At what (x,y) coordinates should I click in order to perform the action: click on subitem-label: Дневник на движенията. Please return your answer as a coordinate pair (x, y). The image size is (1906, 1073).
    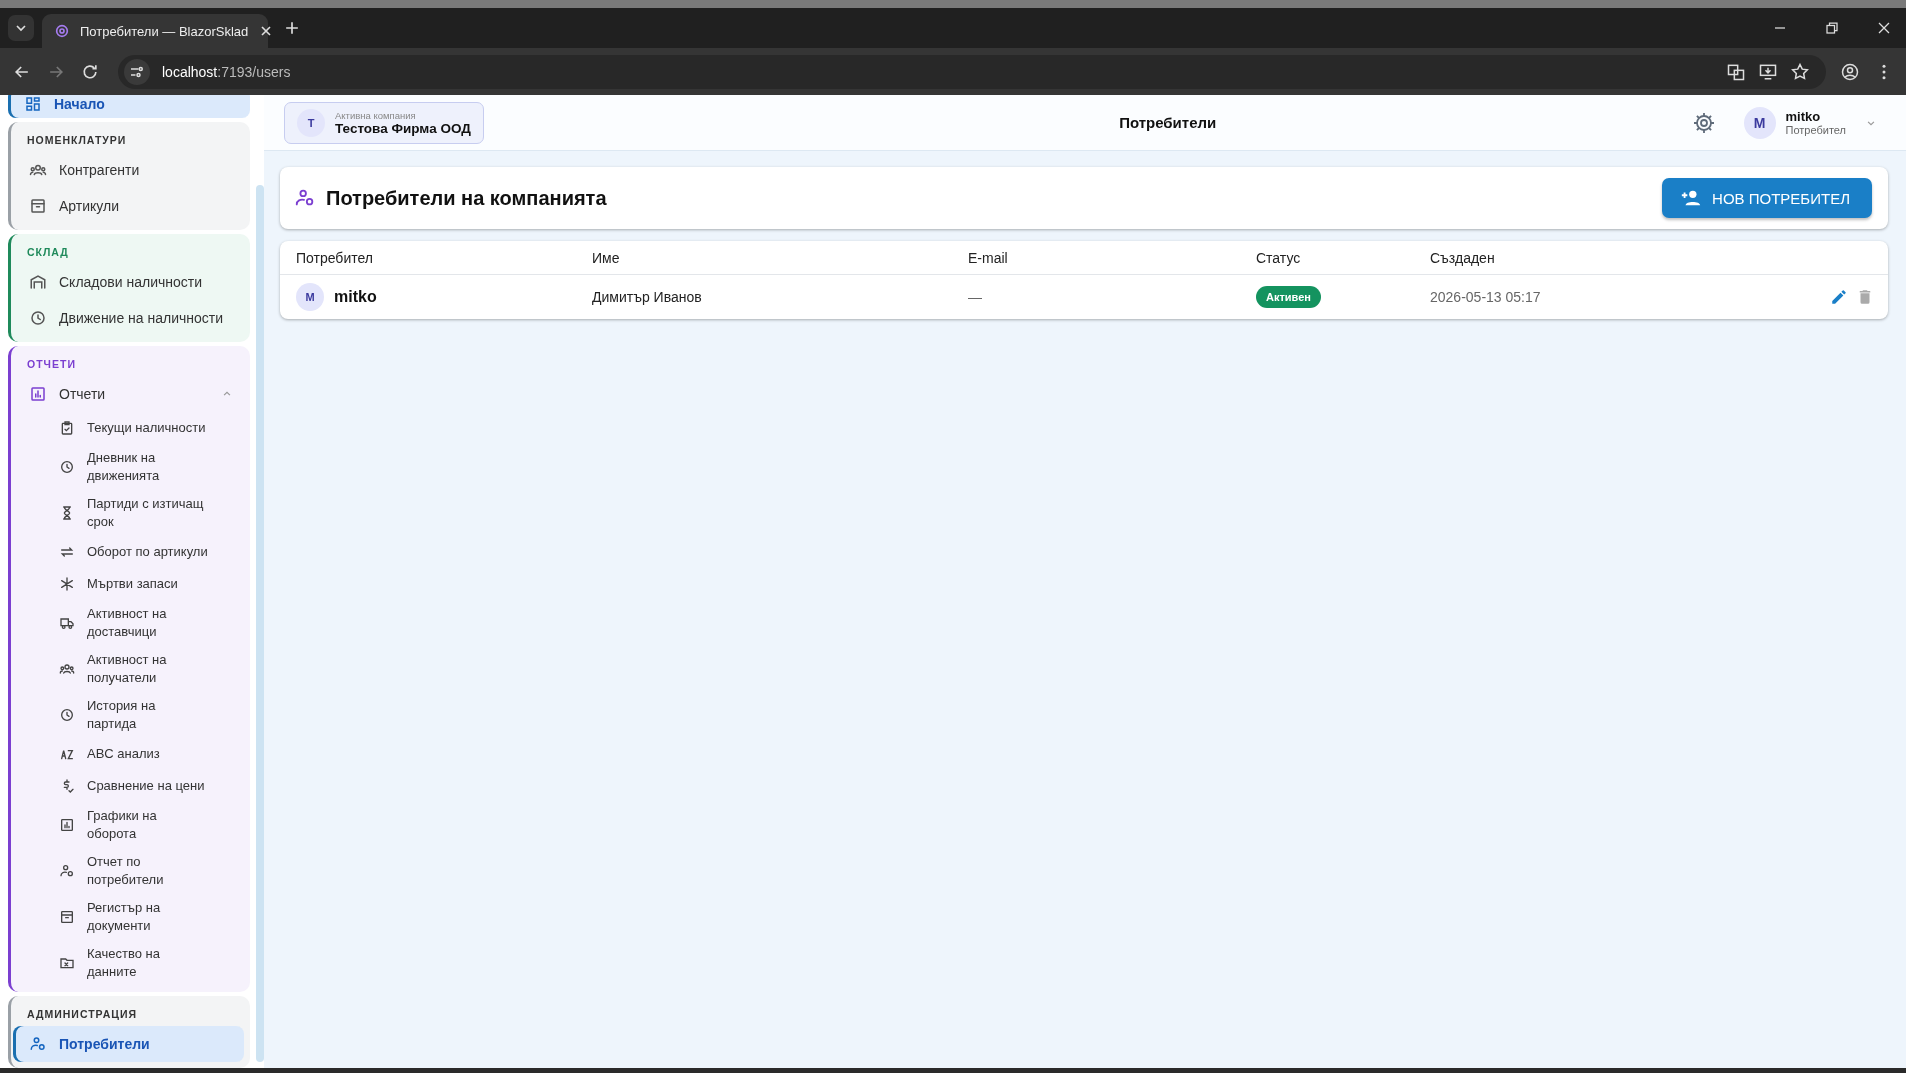
    Looking at the image, I should click on (124, 467).